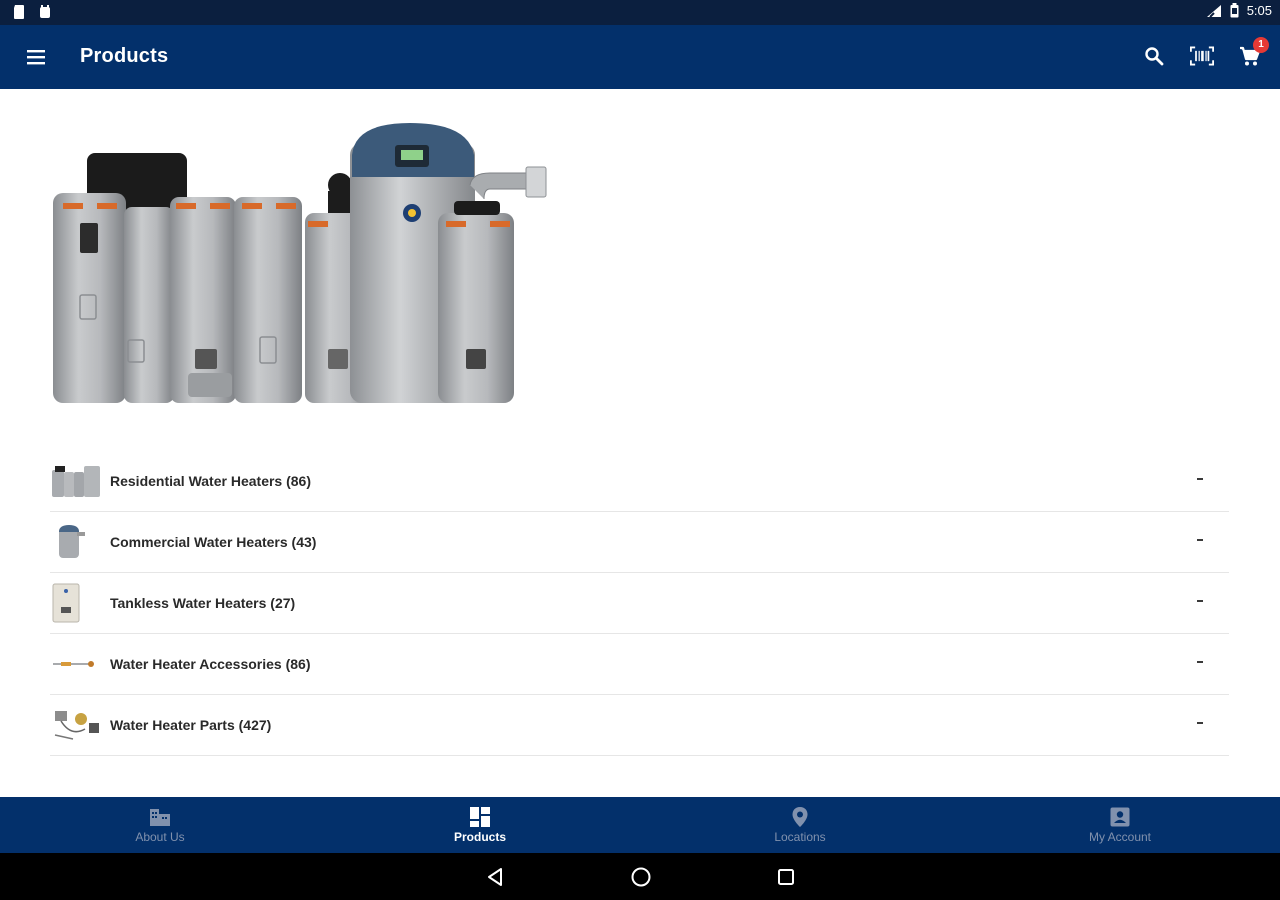  What do you see at coordinates (800, 817) in the screenshot?
I see `location-pin-icon` at bounding box center [800, 817].